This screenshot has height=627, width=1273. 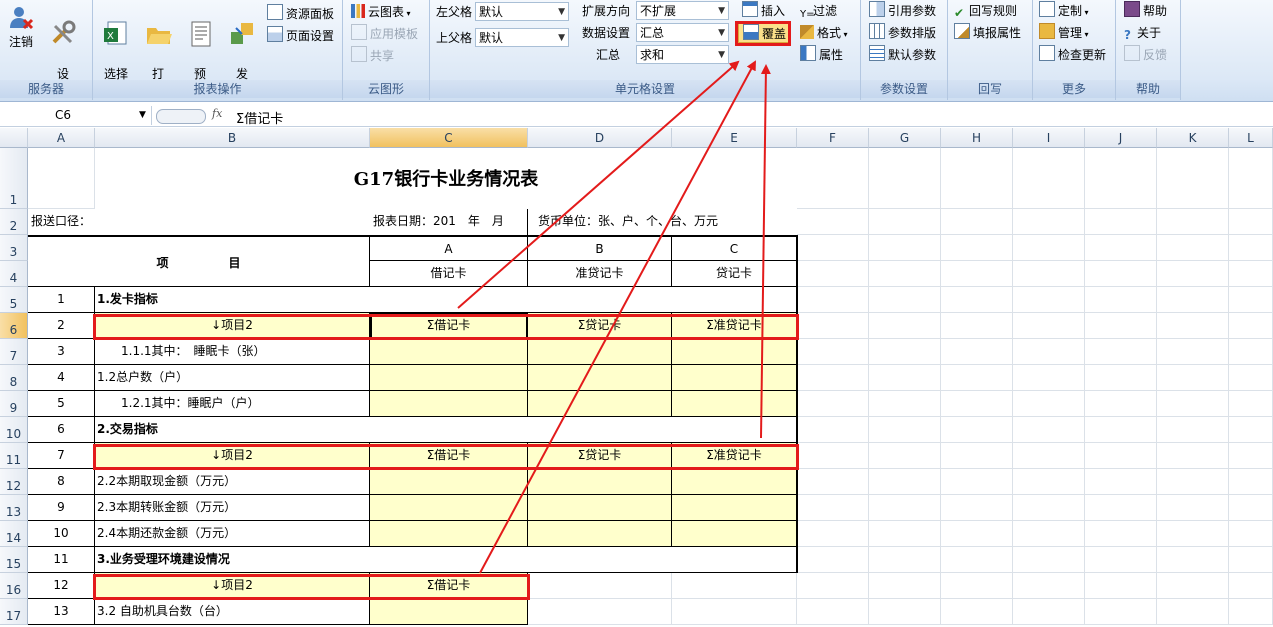 What do you see at coordinates (217, 113) in the screenshot?
I see `fx-icon: fx` at bounding box center [217, 113].